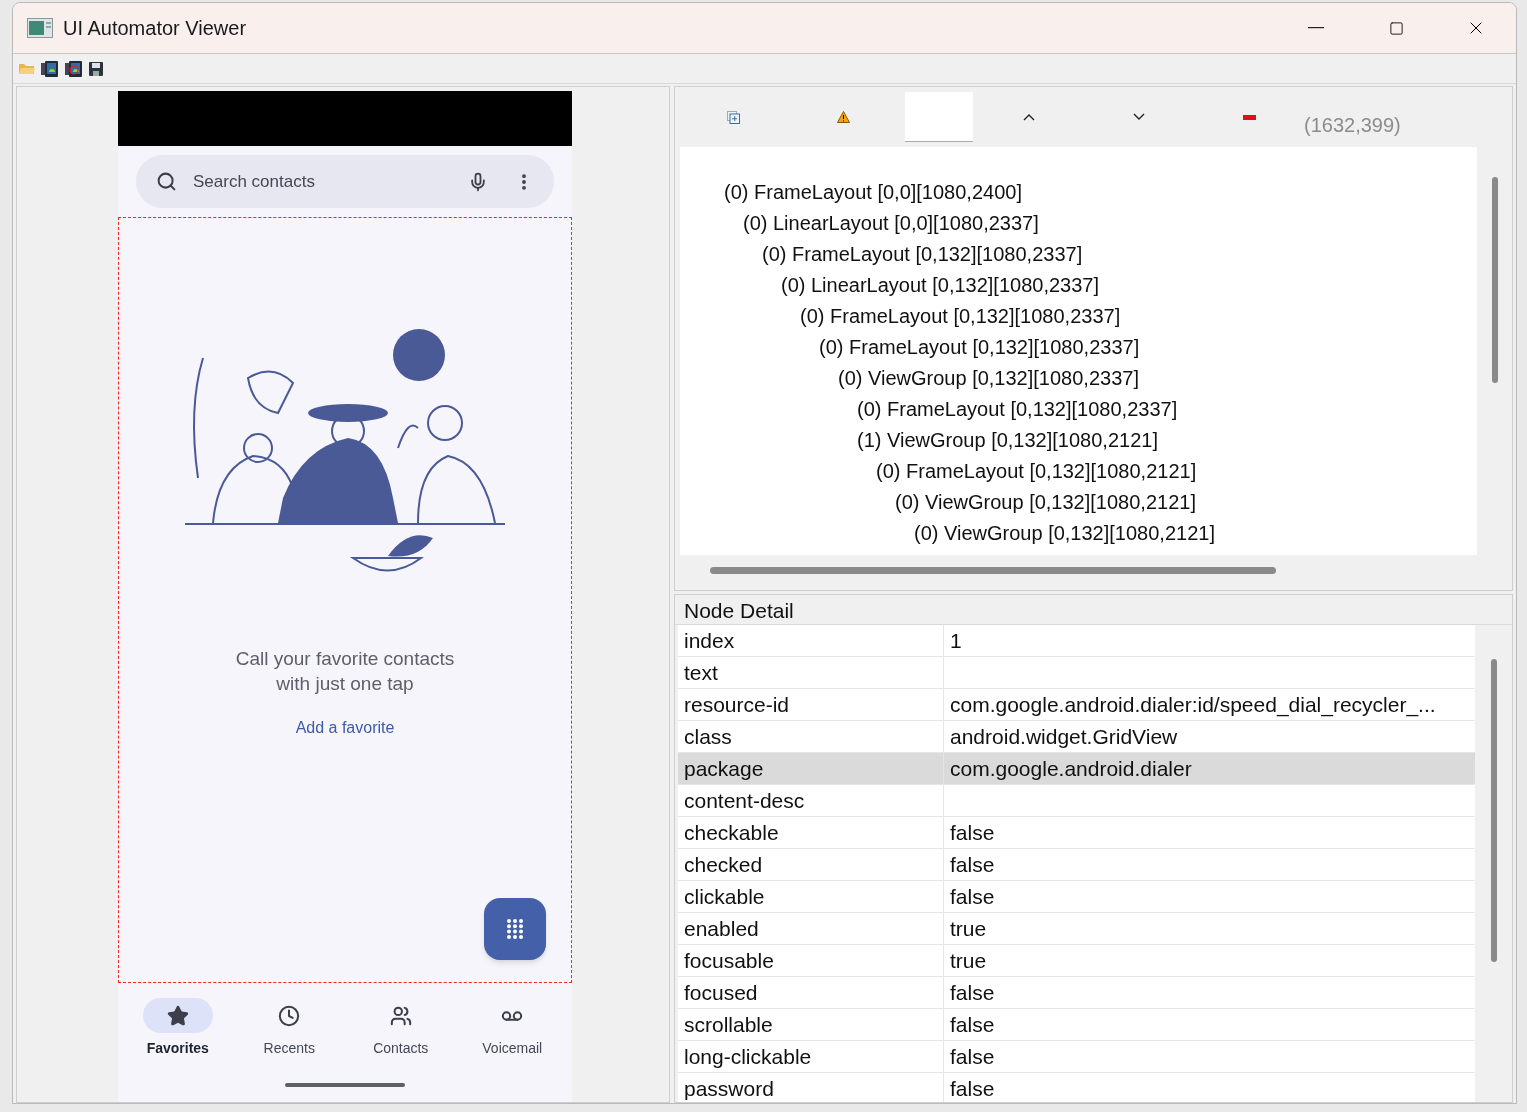 This screenshot has width=1527, height=1112. What do you see at coordinates (708, 736) in the screenshot?
I see `property-name: class` at bounding box center [708, 736].